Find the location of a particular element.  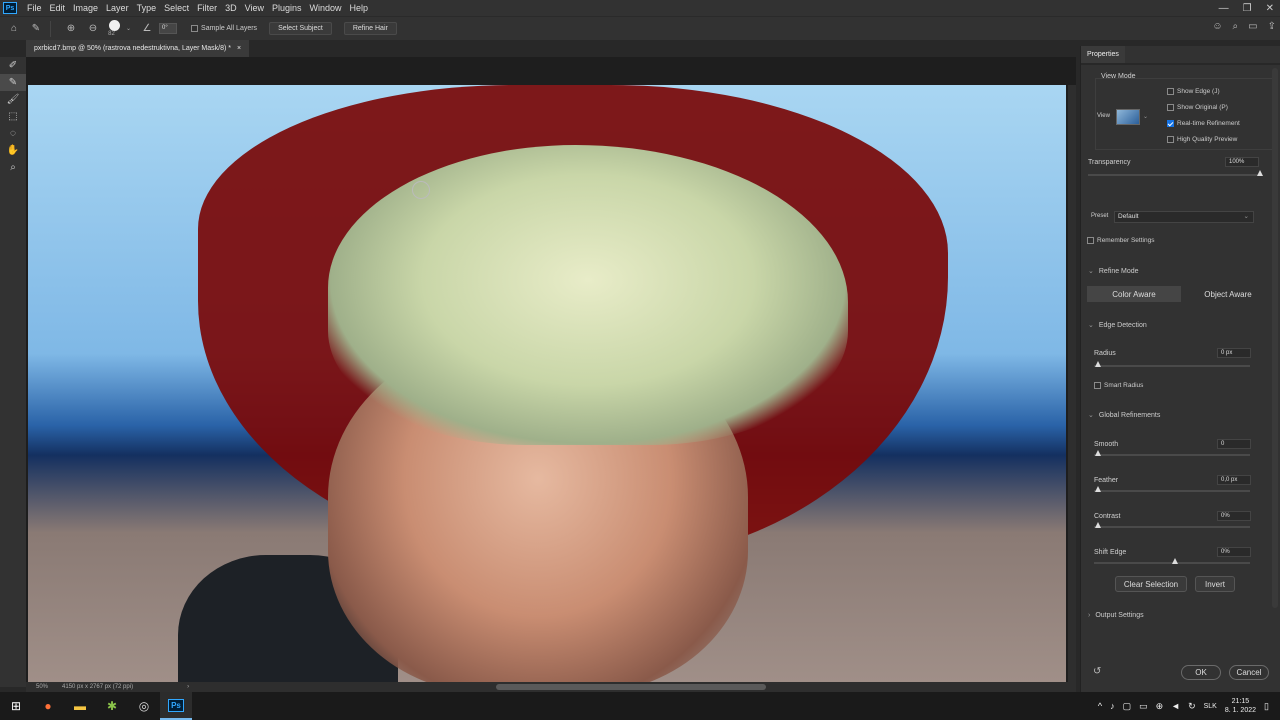

ok-button: OK is located at coordinates (1201, 672).